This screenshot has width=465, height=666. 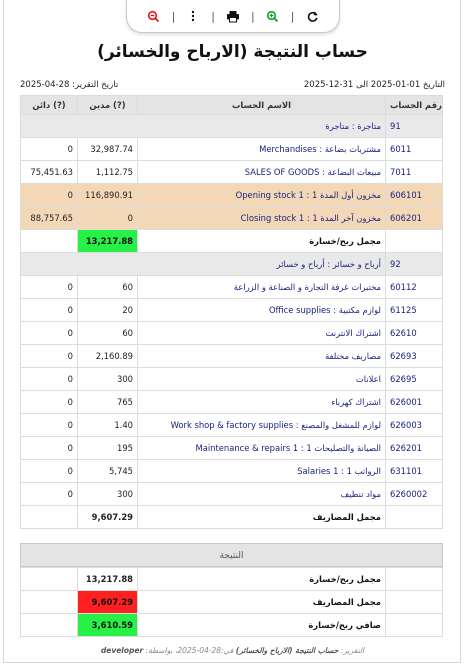 I want to click on debit-value: 5,745, so click(x=107, y=471).